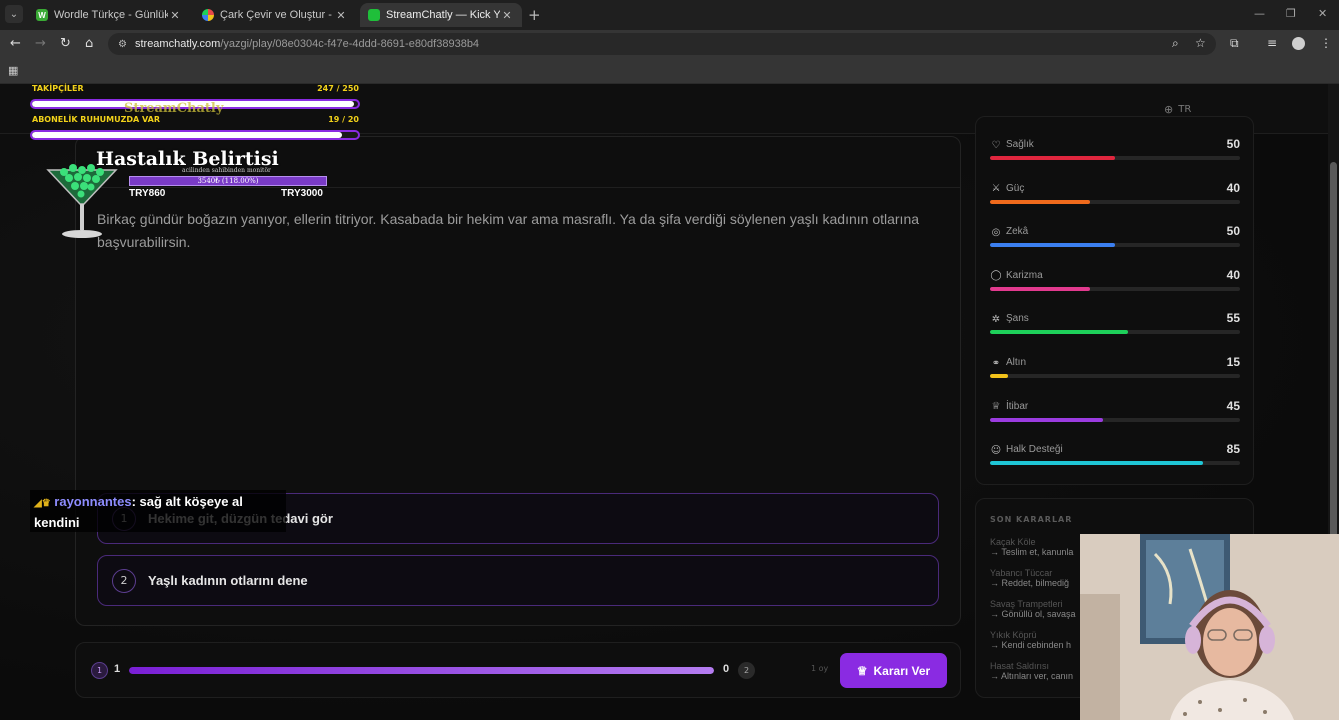  What do you see at coordinates (421, 670) in the screenshot?
I see `vote-split-track` at bounding box center [421, 670].